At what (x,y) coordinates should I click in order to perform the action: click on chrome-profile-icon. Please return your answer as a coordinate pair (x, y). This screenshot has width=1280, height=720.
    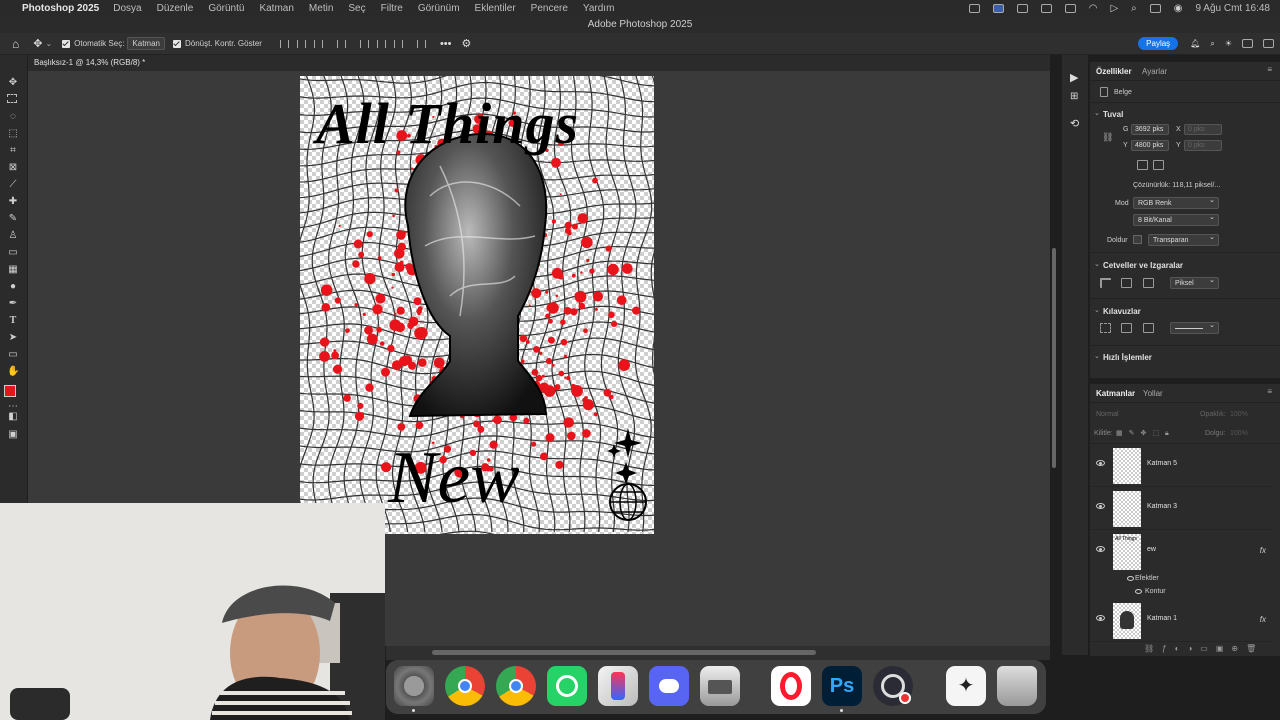
    Looking at the image, I should click on (516, 686).